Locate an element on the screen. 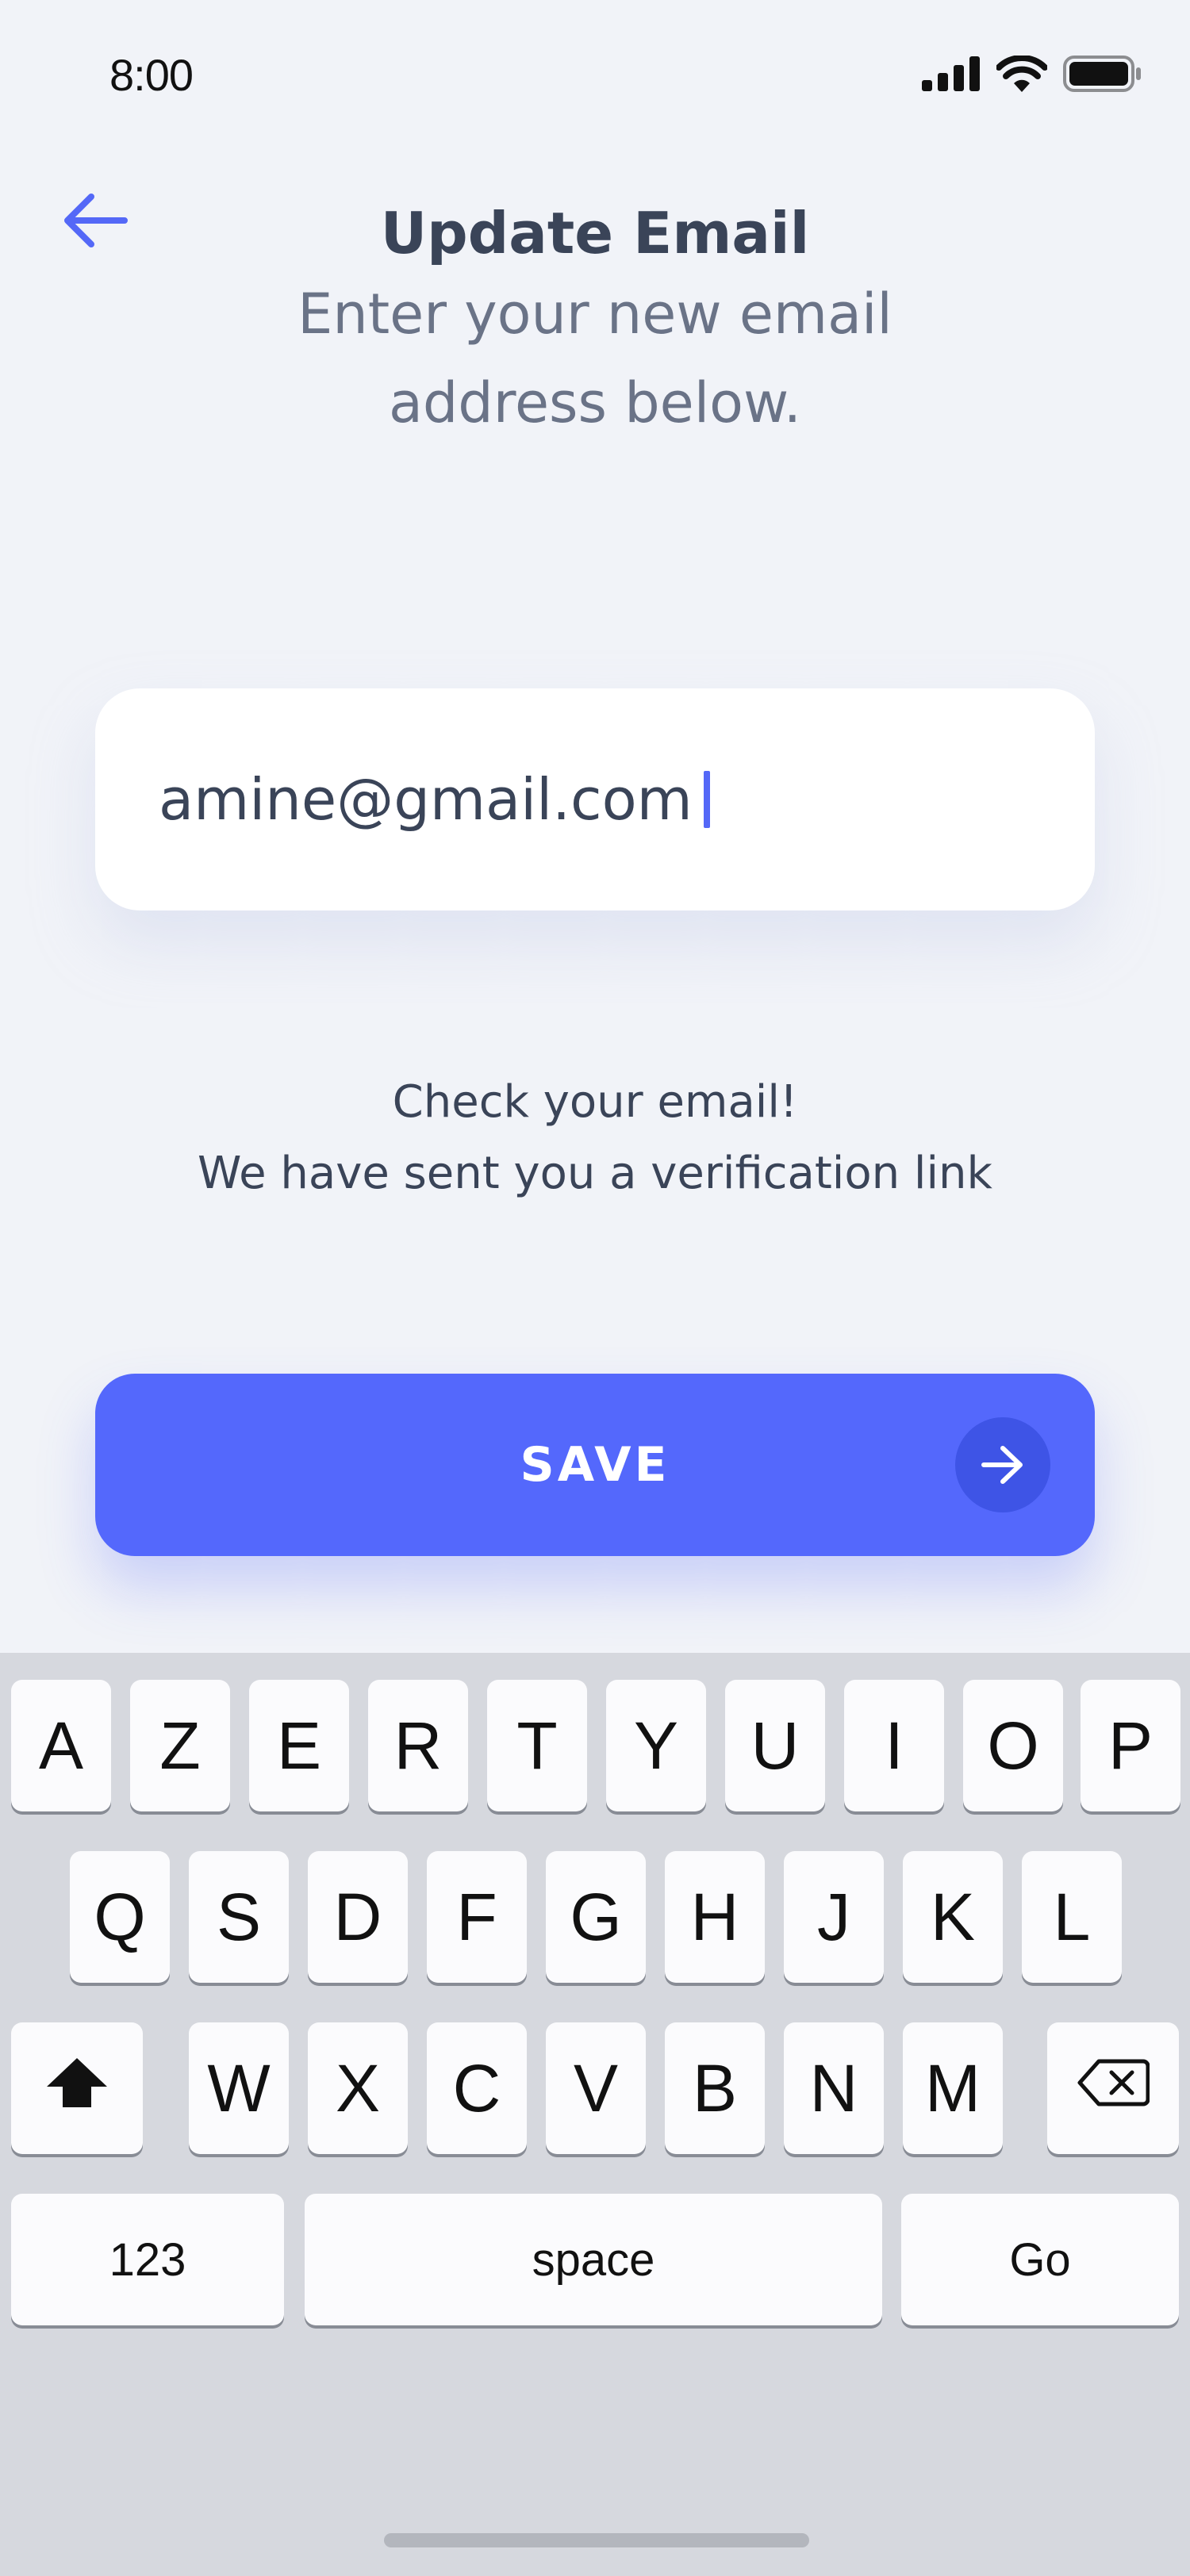 The height and width of the screenshot is (2576, 1190). text-caret is located at coordinates (706, 799).